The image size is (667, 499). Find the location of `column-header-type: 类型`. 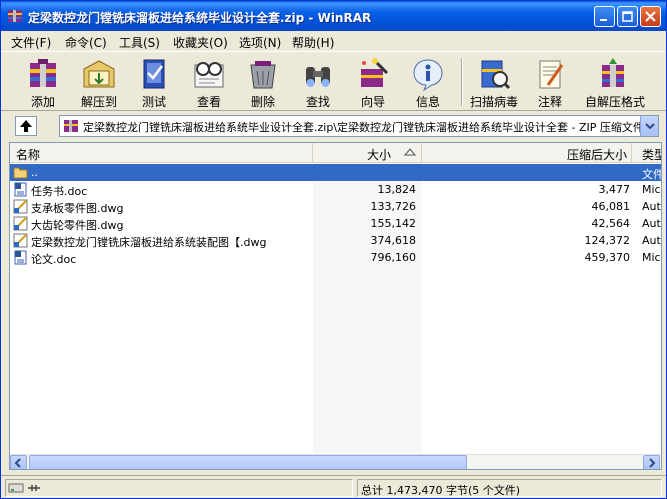

column-header-type: 类型 is located at coordinates (646, 153).